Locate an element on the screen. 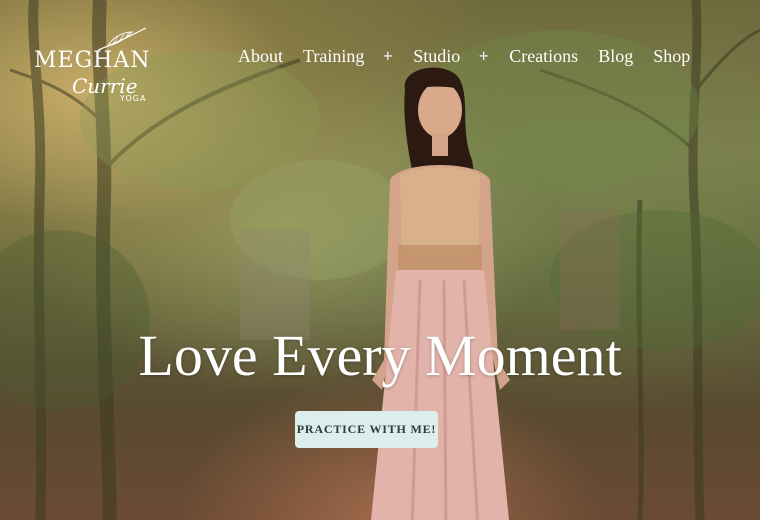  logo-tagline: YOGA is located at coordinates (133, 98).